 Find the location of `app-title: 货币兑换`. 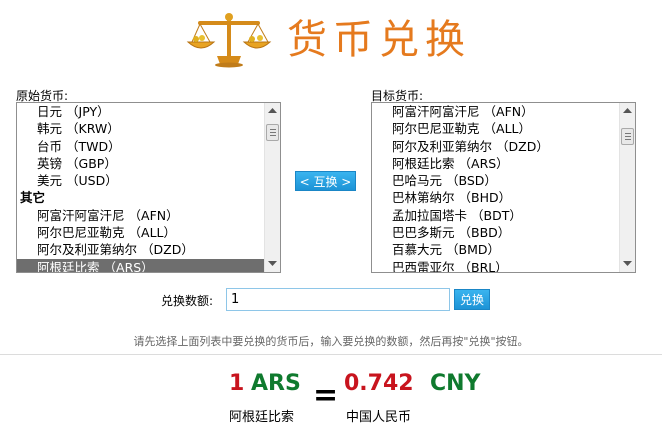

app-title: 货币兑换 is located at coordinates (379, 40).